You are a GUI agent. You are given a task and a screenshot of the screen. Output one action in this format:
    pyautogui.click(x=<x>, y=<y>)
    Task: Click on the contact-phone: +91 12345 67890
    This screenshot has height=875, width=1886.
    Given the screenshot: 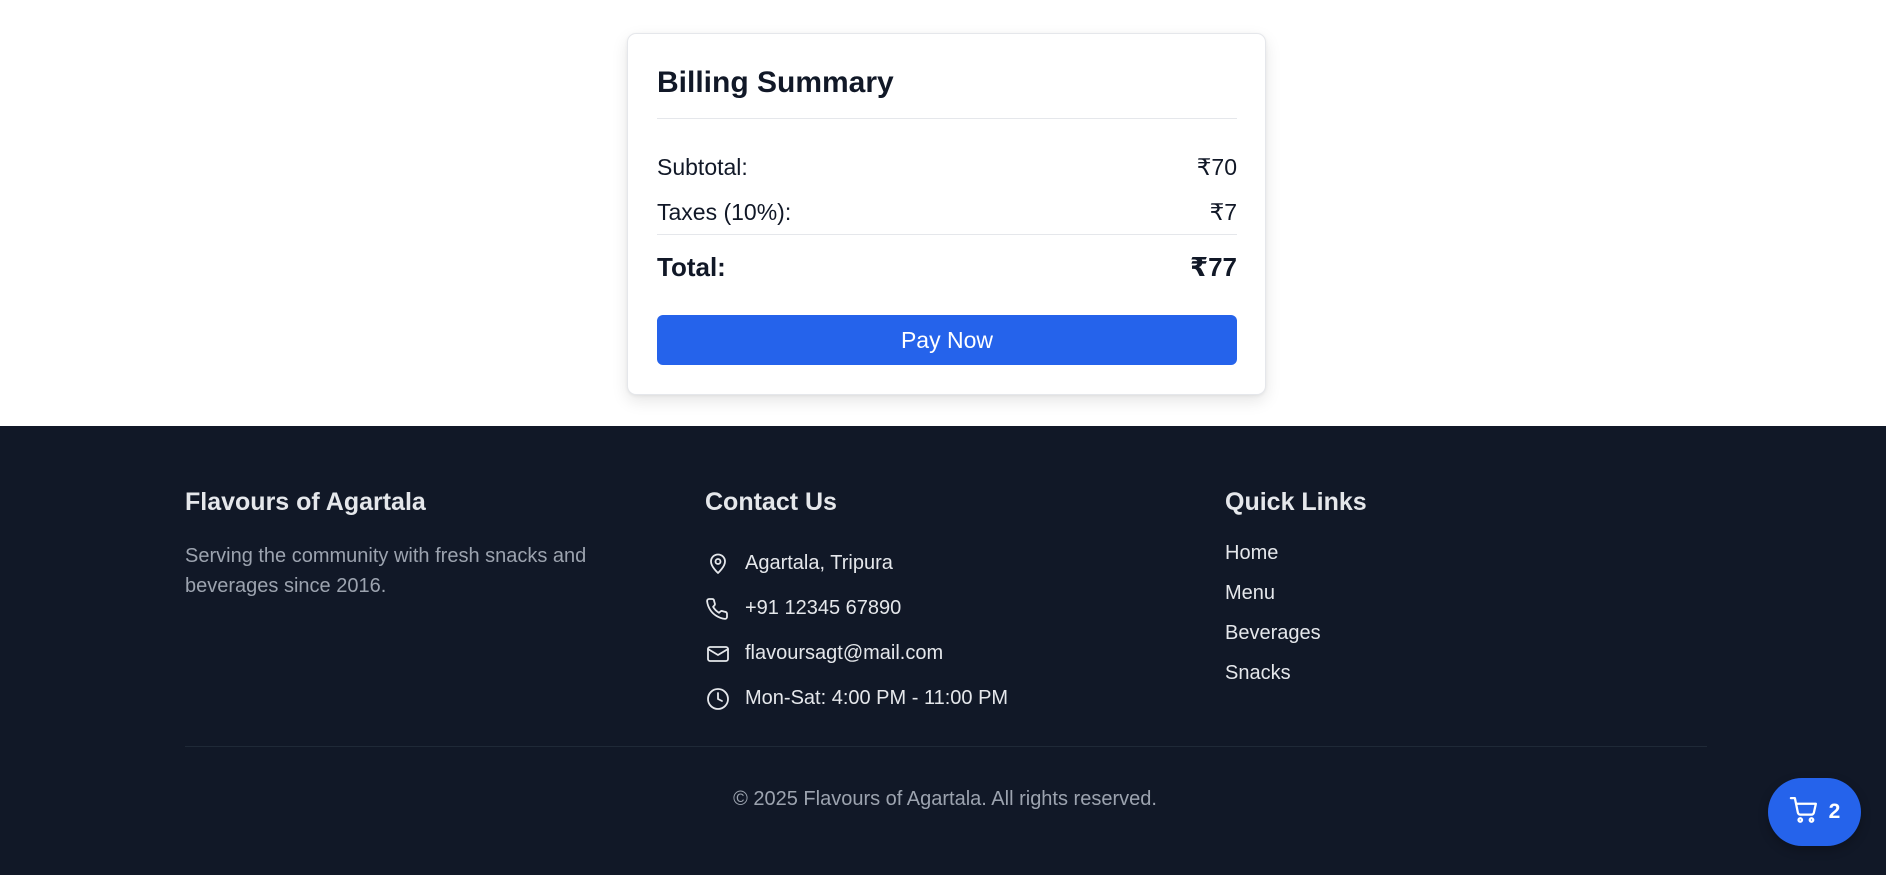 What is the action you would take?
    pyautogui.click(x=915, y=608)
    